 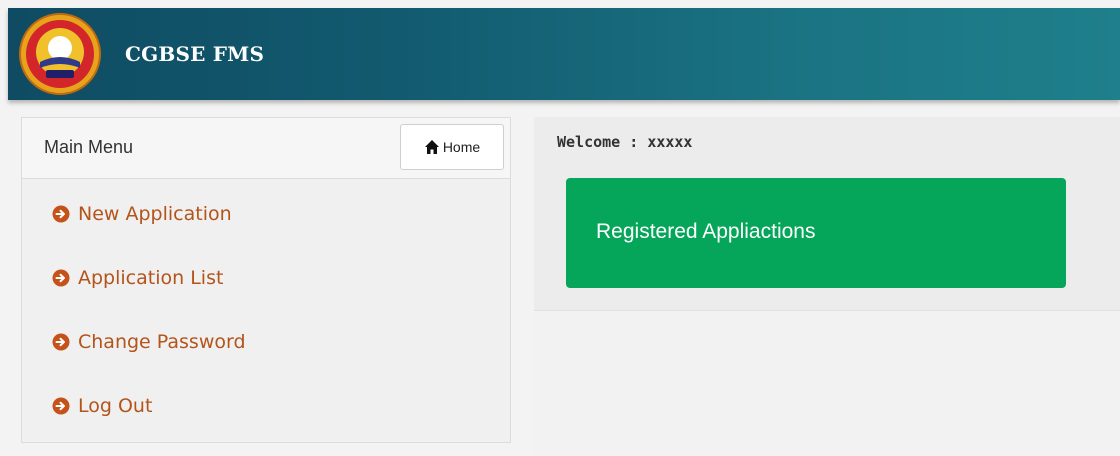 I want to click on home-button: Home, so click(x=452, y=147).